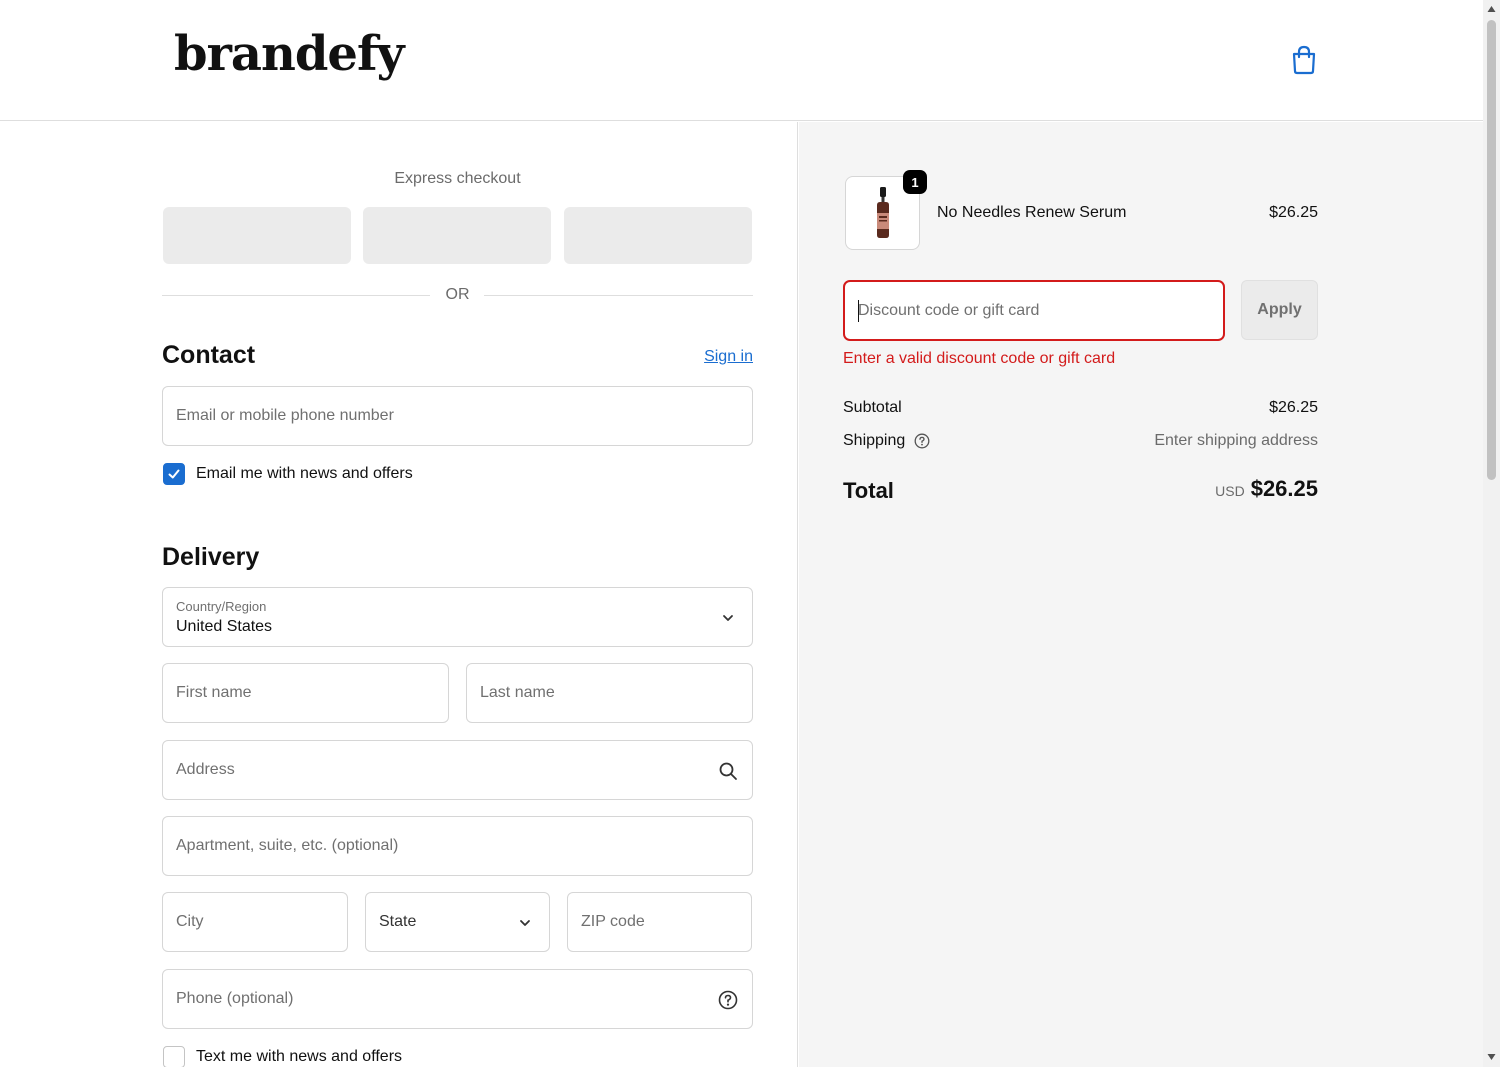 The image size is (1500, 1067). I want to click on contact-heading: Contact, so click(209, 355).